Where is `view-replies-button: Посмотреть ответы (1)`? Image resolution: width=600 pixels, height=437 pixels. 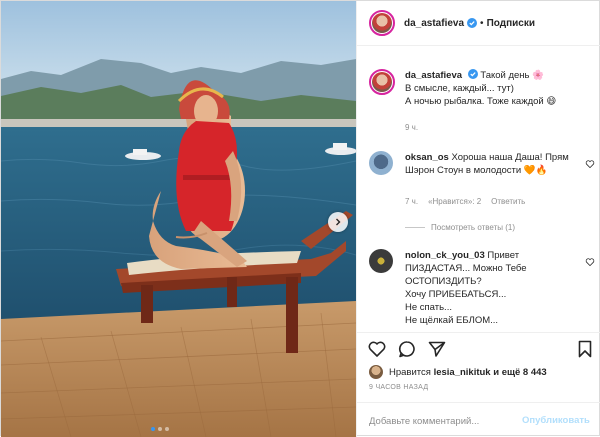
view-replies-button: Посмотреть ответы (1) is located at coordinates (460, 227).